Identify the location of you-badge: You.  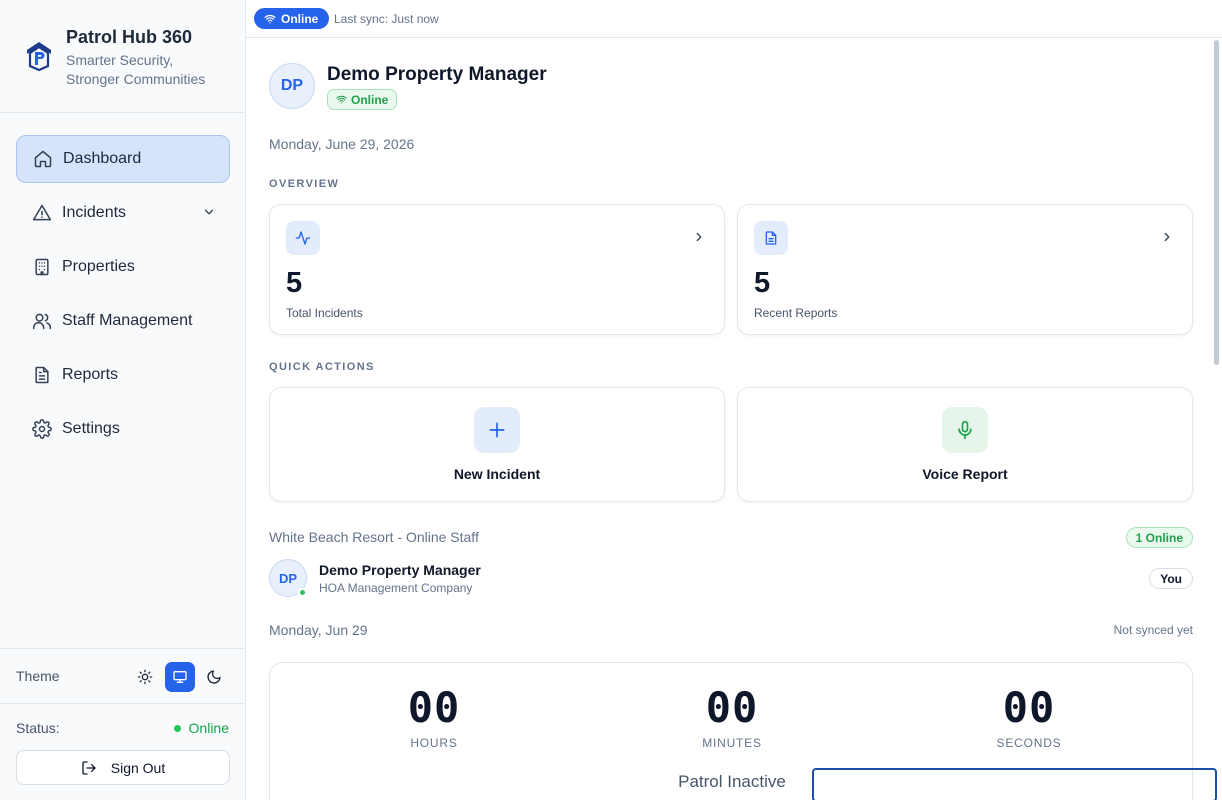
(1171, 578).